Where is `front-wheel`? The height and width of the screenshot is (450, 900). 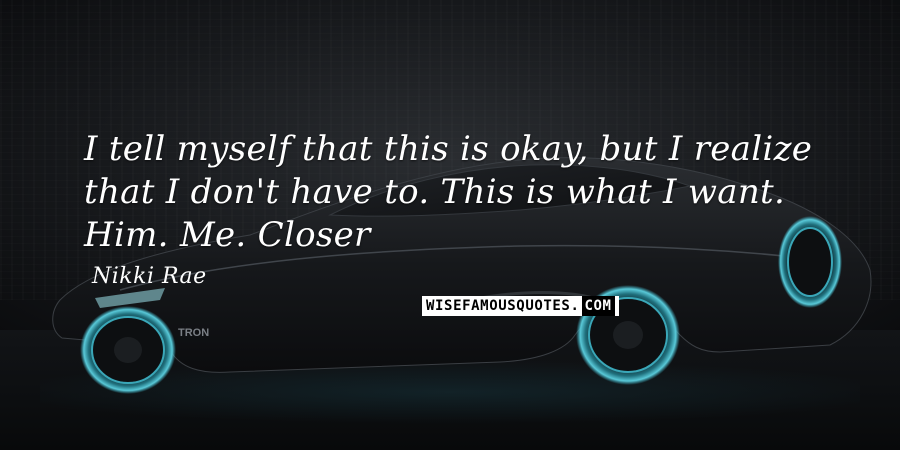
front-wheel is located at coordinates (128, 350).